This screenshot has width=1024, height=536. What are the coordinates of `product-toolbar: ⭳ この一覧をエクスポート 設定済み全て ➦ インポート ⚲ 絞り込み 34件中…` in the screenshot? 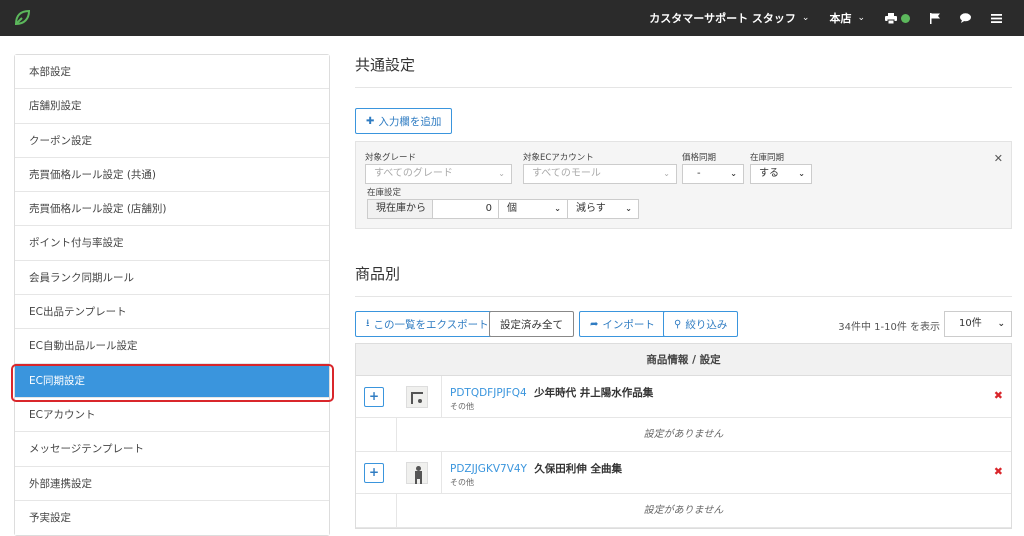 It's located at (683, 325).